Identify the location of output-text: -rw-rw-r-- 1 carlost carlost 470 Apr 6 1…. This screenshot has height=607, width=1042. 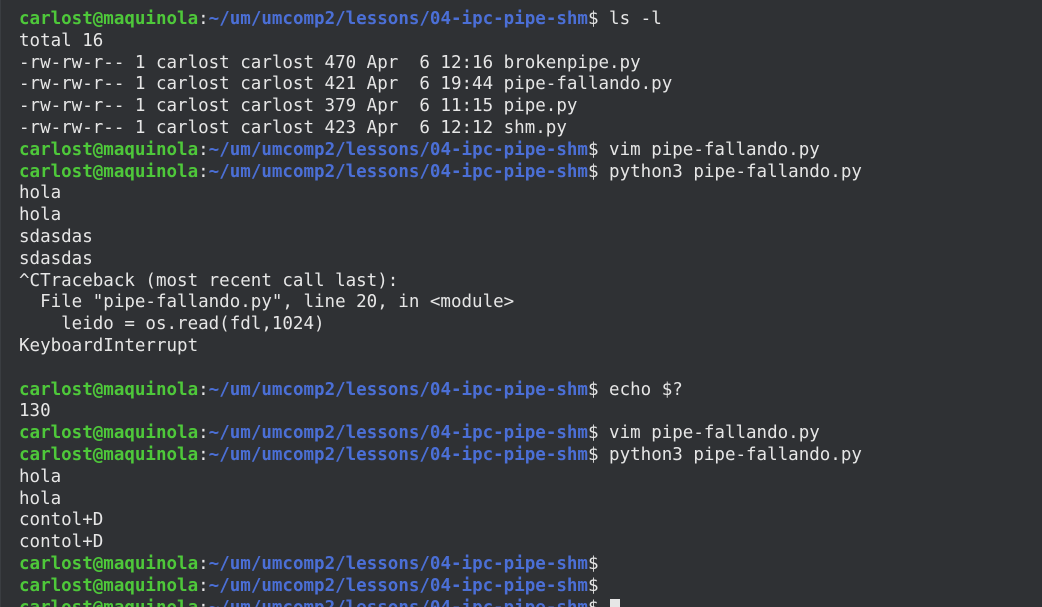
(330, 62).